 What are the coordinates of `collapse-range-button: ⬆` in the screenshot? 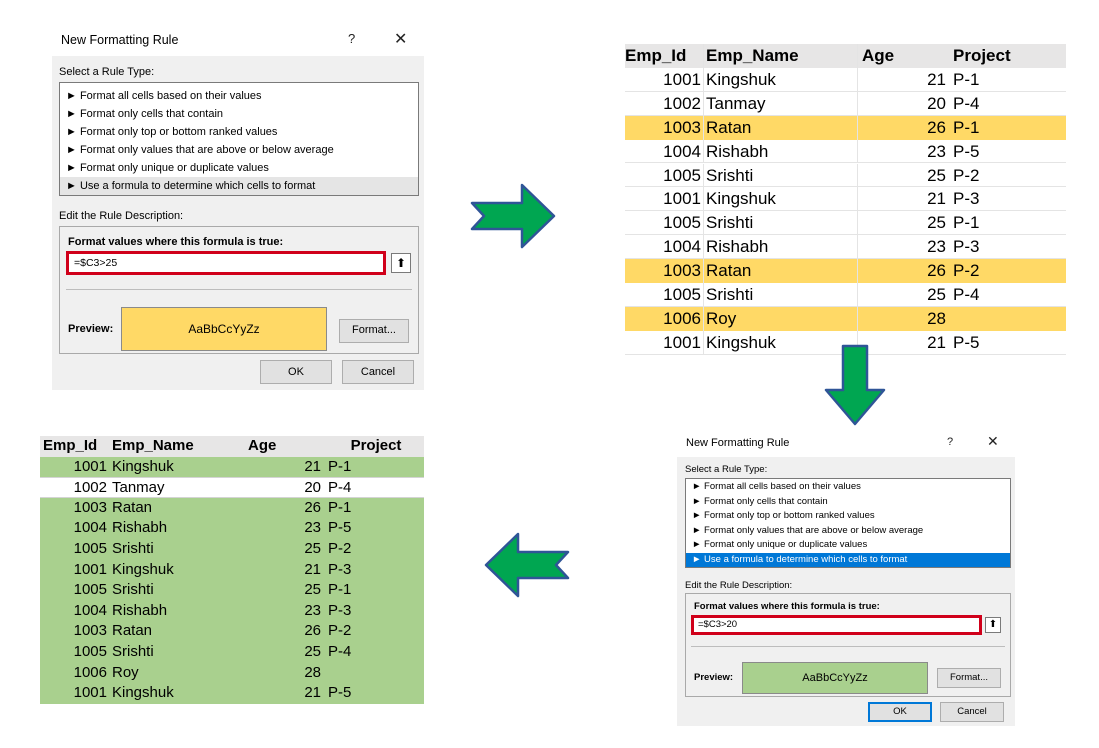 It's located at (993, 625).